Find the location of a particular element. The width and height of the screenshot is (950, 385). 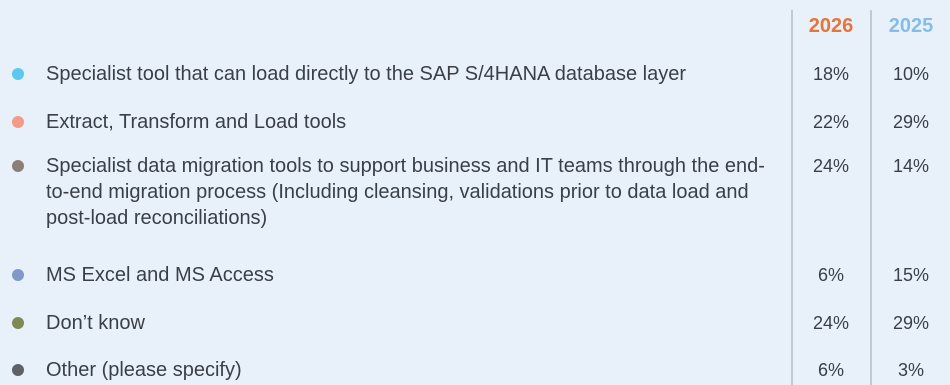

column-header-2025: 2025 is located at coordinates (911, 25).